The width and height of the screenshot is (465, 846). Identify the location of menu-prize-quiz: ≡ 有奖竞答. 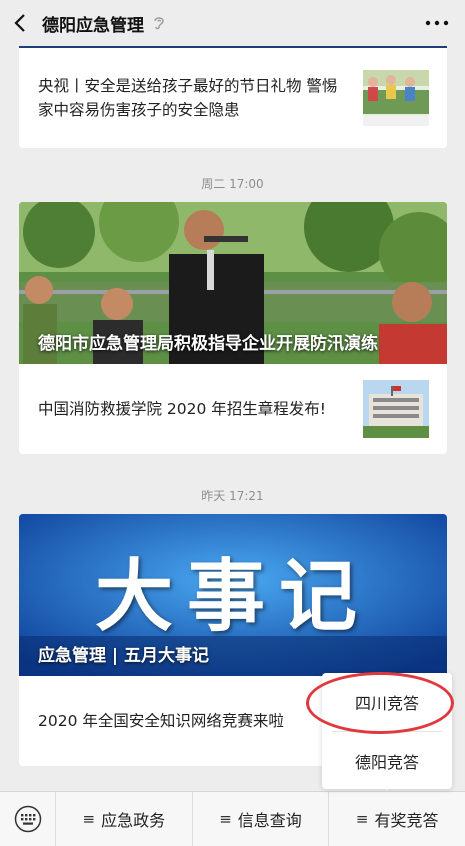
(397, 819).